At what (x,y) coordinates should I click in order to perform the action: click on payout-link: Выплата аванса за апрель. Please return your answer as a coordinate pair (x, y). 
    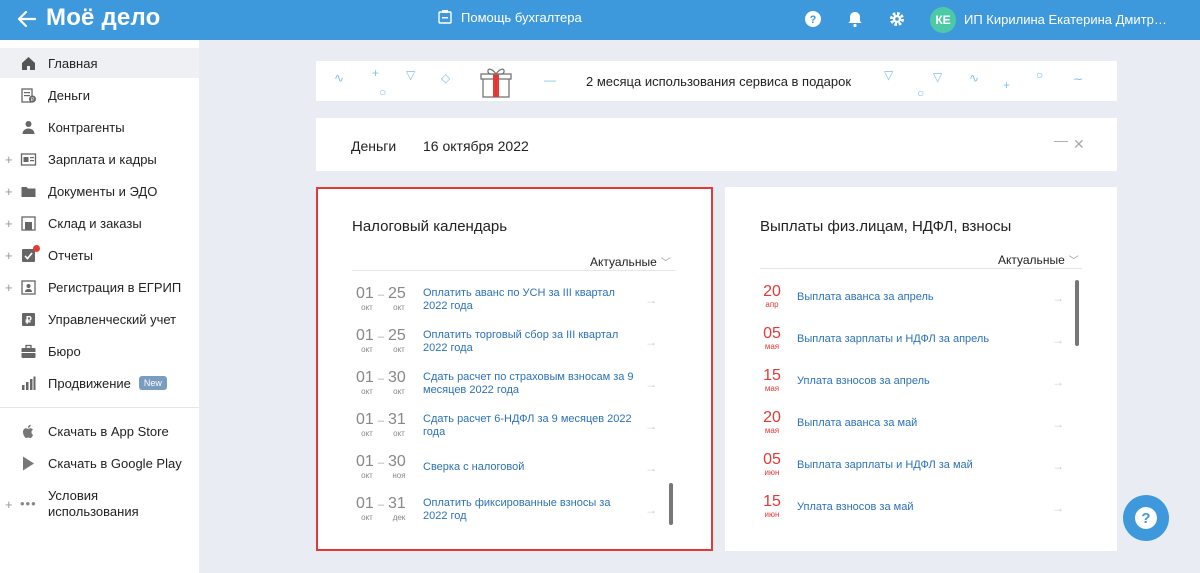
    Looking at the image, I should click on (917, 297).